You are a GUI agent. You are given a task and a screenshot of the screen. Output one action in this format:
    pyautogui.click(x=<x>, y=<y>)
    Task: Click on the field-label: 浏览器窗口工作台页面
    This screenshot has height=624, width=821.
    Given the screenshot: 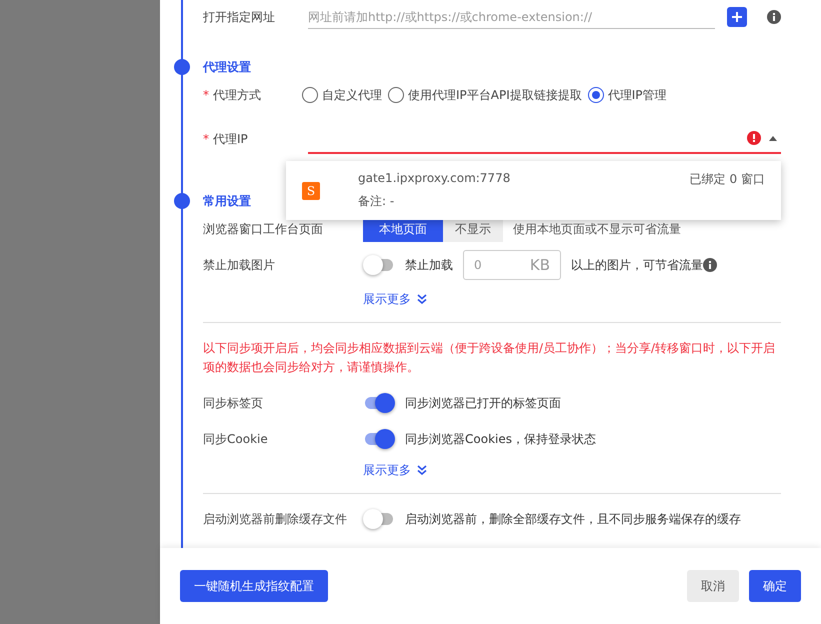 What is the action you would take?
    pyautogui.click(x=263, y=229)
    